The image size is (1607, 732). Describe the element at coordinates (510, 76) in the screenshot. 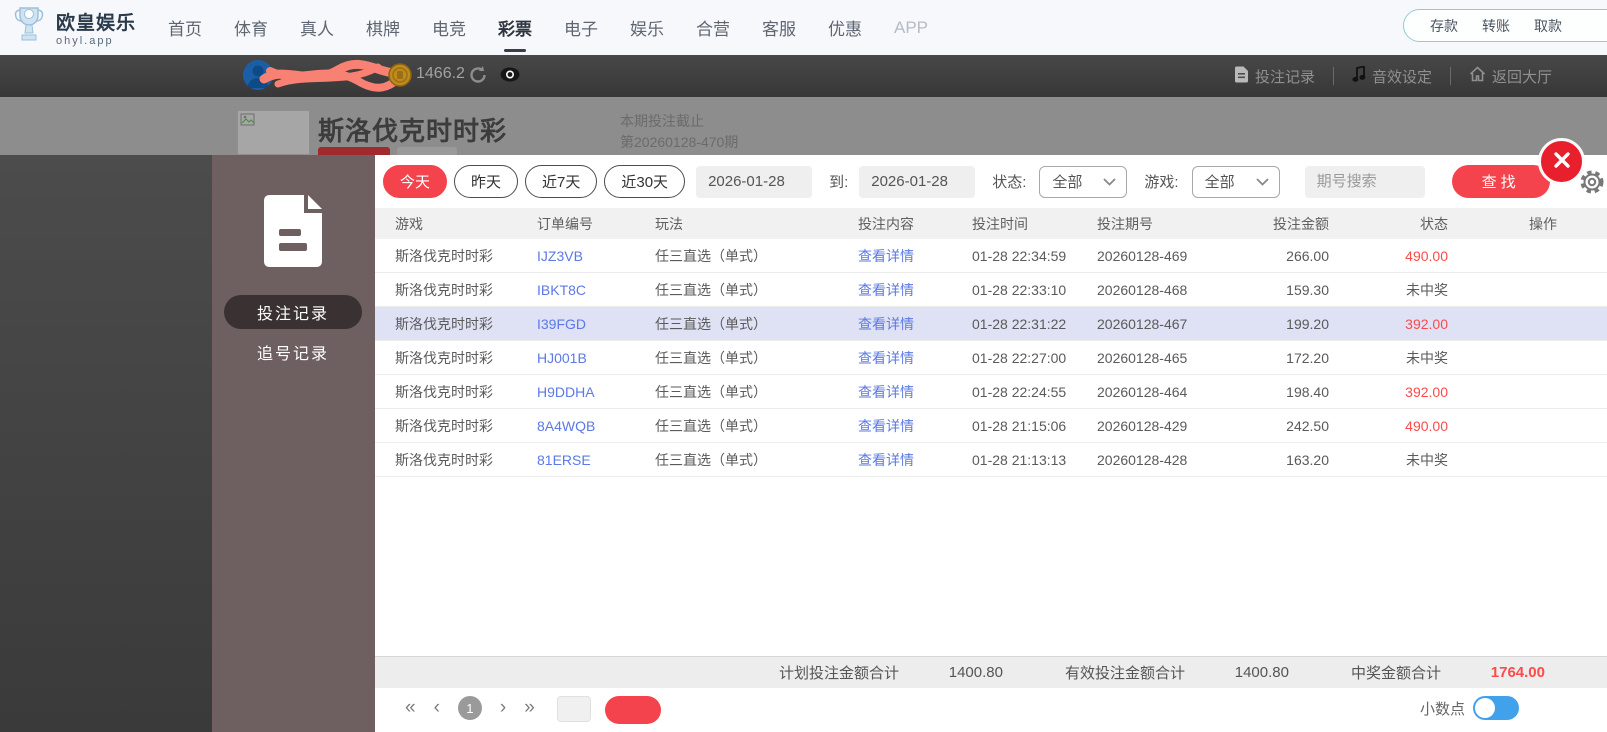

I see `eye-icon` at that location.